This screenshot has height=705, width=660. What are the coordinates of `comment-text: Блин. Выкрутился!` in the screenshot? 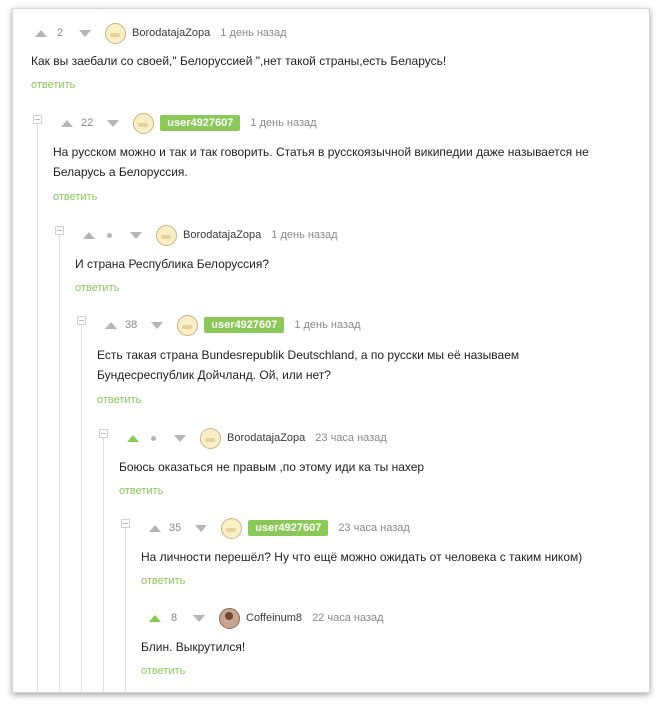 It's located at (193, 647).